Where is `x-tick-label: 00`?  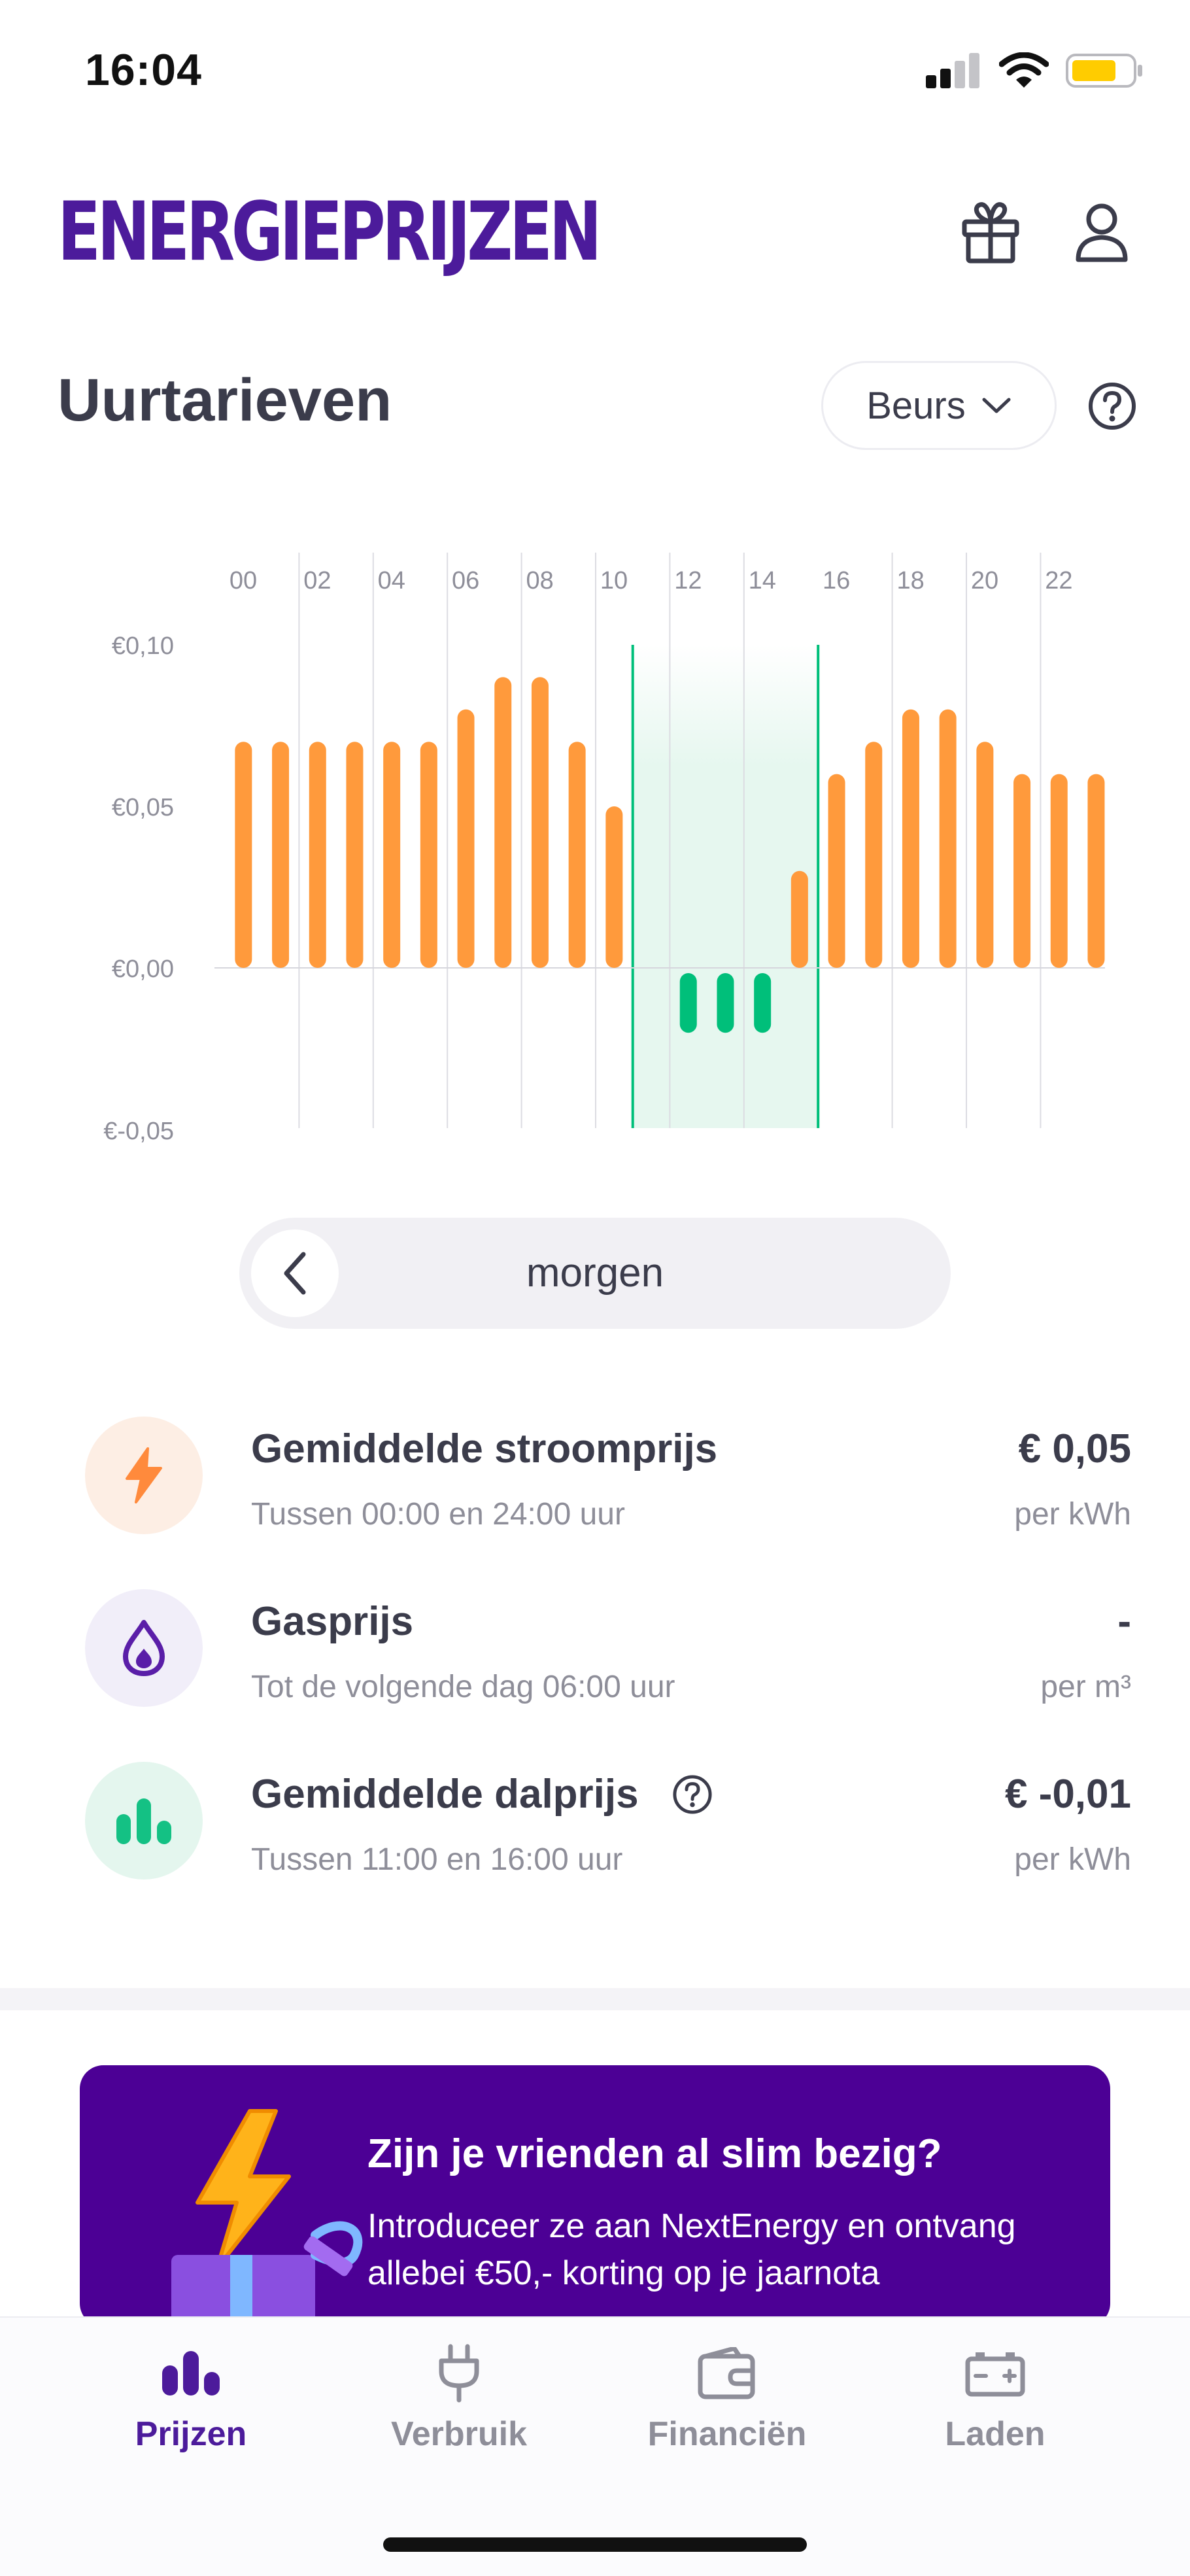
x-tick-label: 00 is located at coordinates (243, 580).